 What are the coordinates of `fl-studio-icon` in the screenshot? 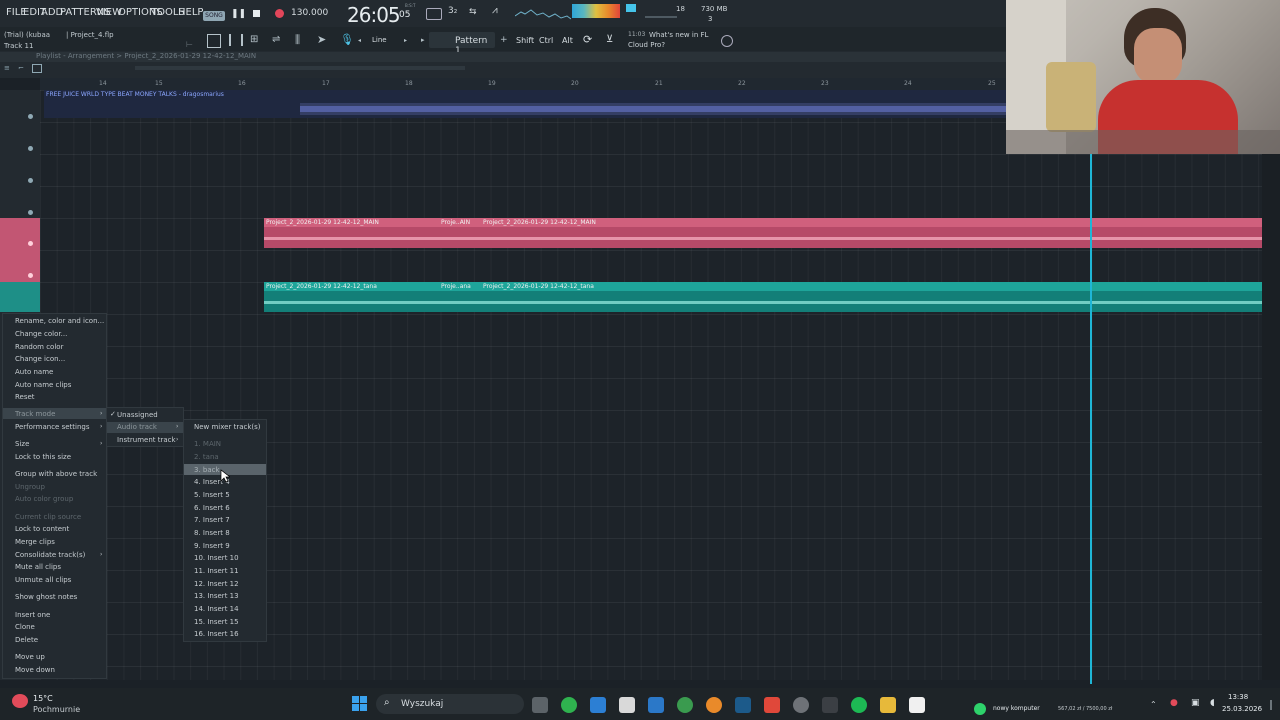 It's located at (714, 705).